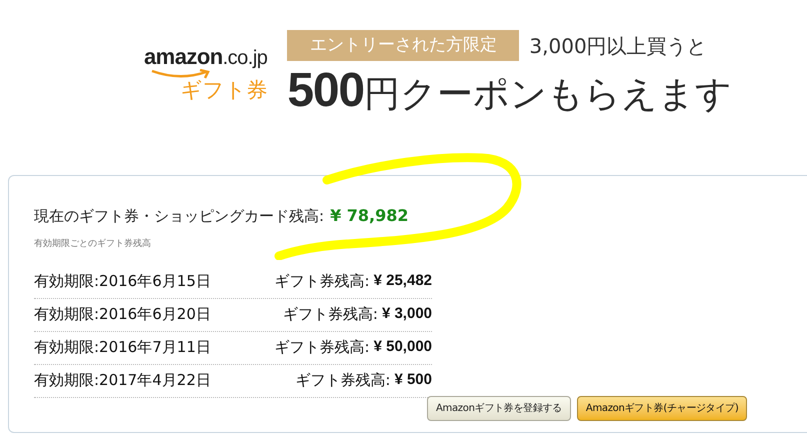  I want to click on logo-domain: .co.jp, so click(245, 58).